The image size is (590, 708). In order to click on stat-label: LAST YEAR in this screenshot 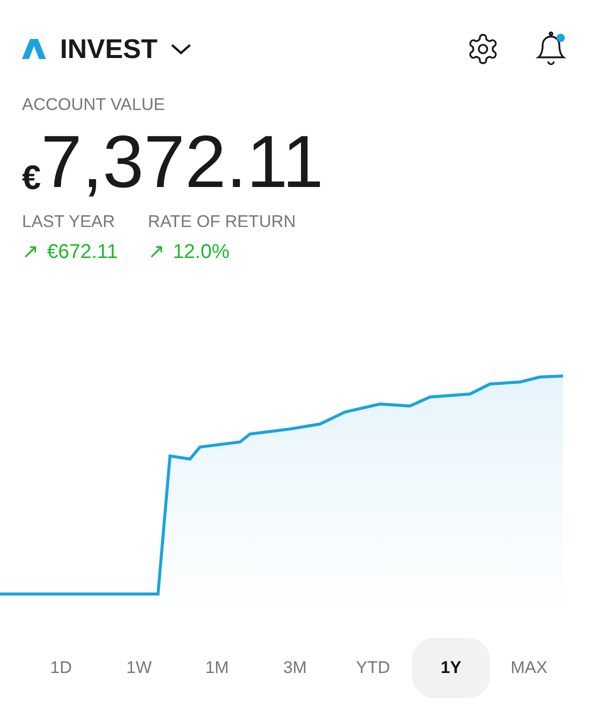, I will do `click(69, 221)`.